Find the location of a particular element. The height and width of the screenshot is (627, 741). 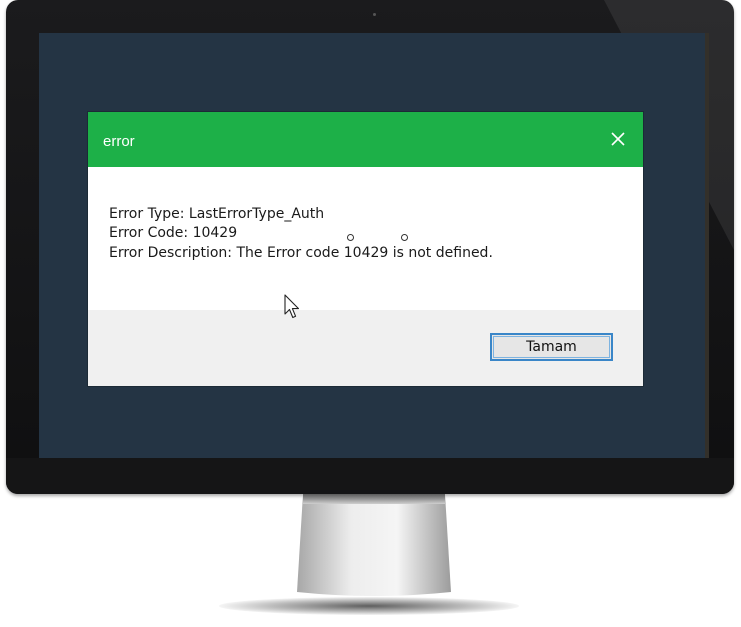

close-icon is located at coordinates (618, 139).